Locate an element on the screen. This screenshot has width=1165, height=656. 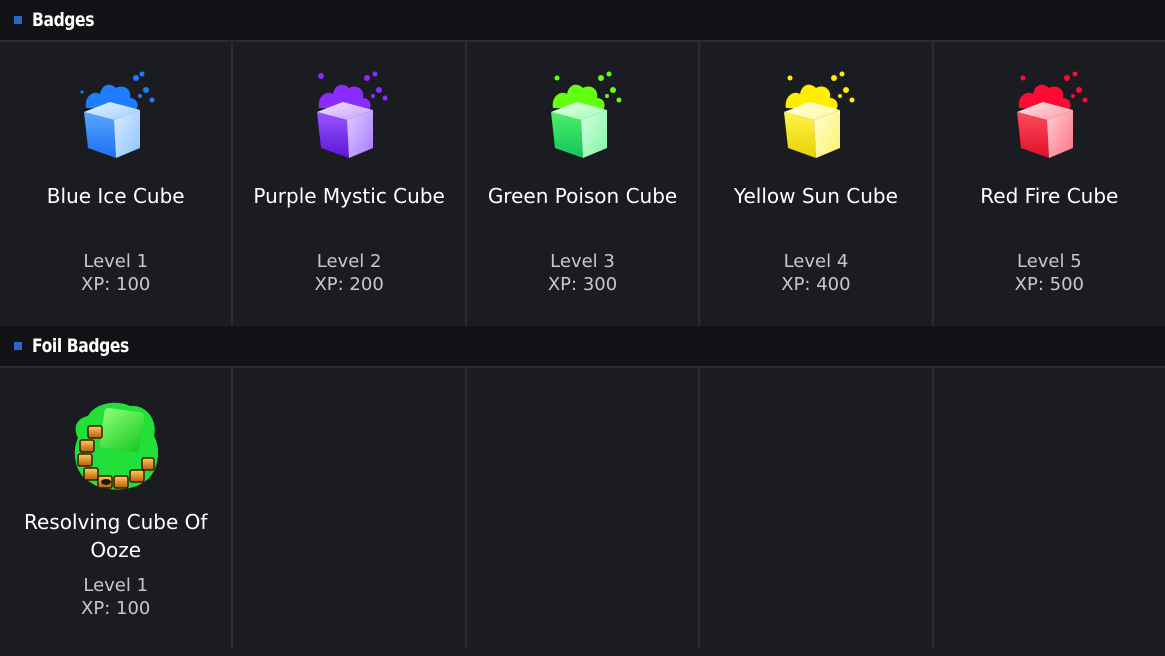
section-title: Badges is located at coordinates (63, 20).